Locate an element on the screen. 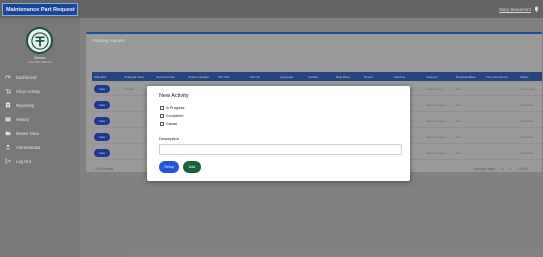 The image size is (543, 257). modal-title: New Activity is located at coordinates (174, 96).